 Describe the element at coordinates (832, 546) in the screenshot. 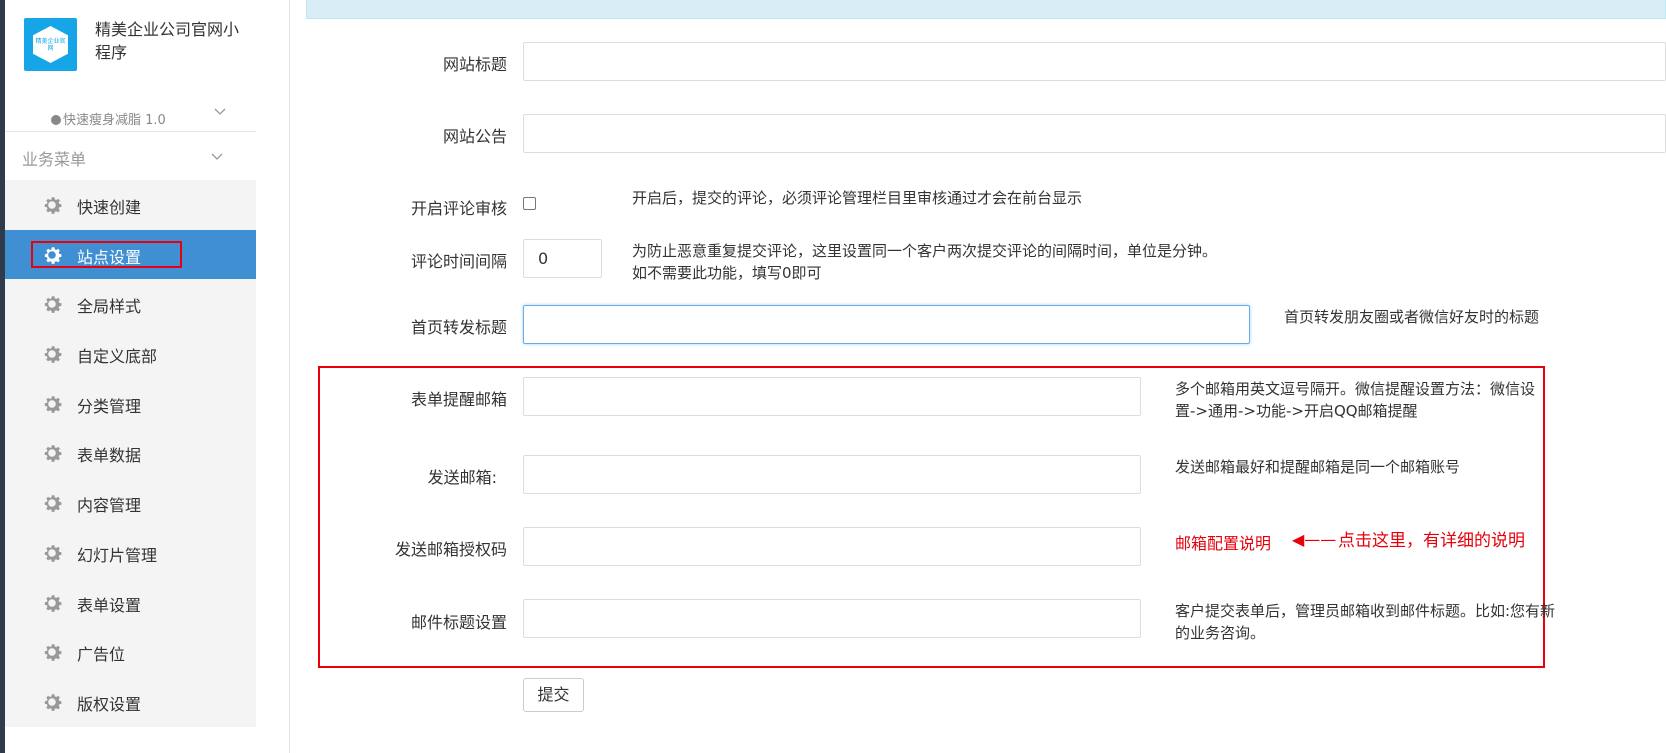

I see `auth-code-input` at that location.